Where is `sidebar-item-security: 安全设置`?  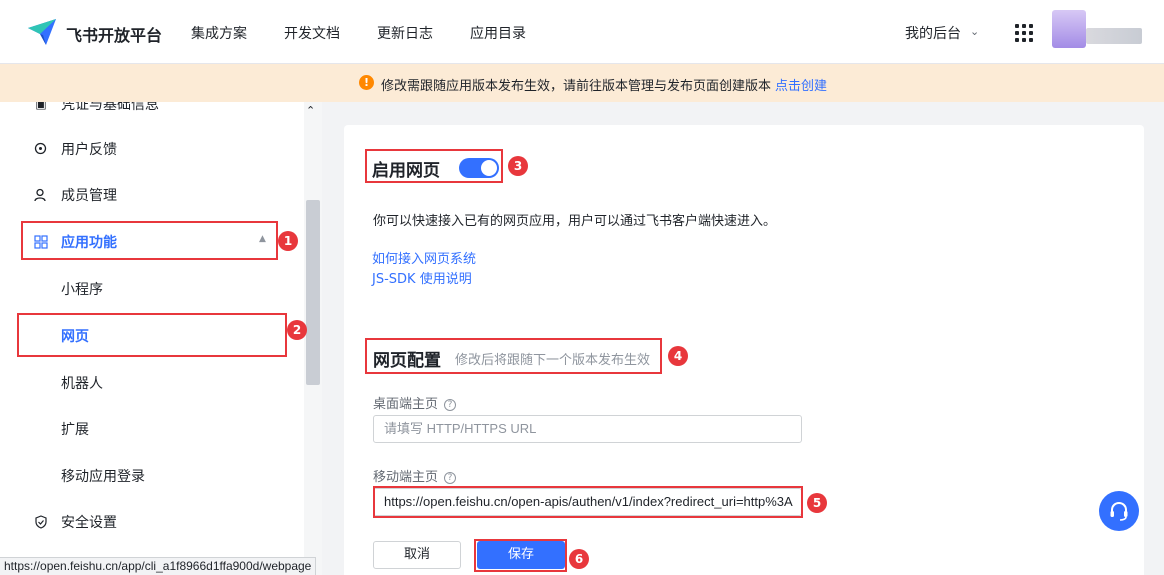
sidebar-item-security: 安全设置 is located at coordinates (75, 522).